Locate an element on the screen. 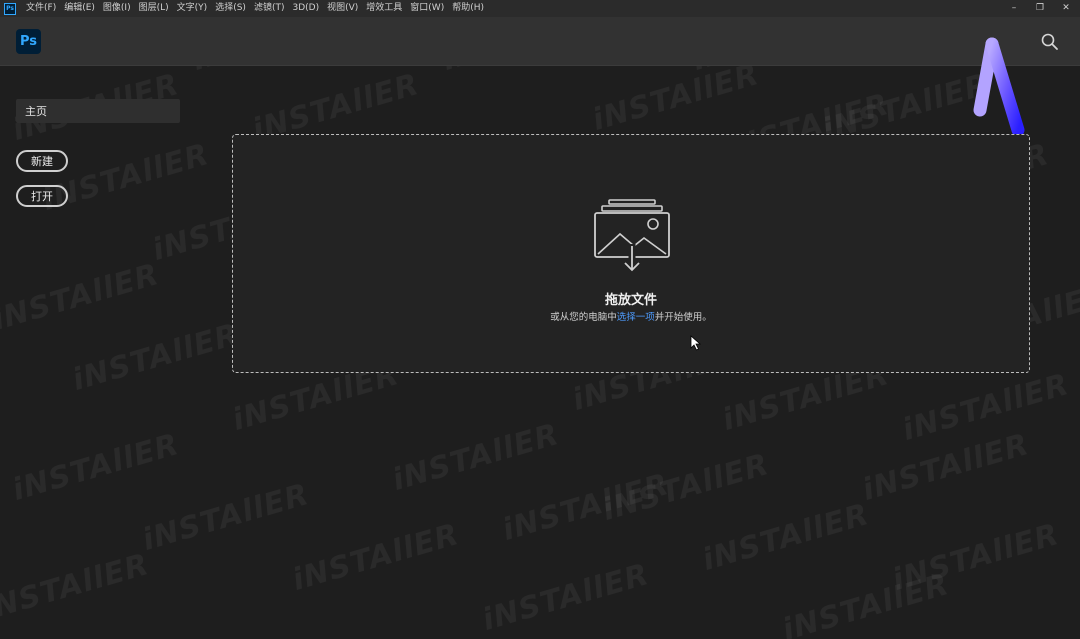  close-button: ✕ is located at coordinates (1066, 8).